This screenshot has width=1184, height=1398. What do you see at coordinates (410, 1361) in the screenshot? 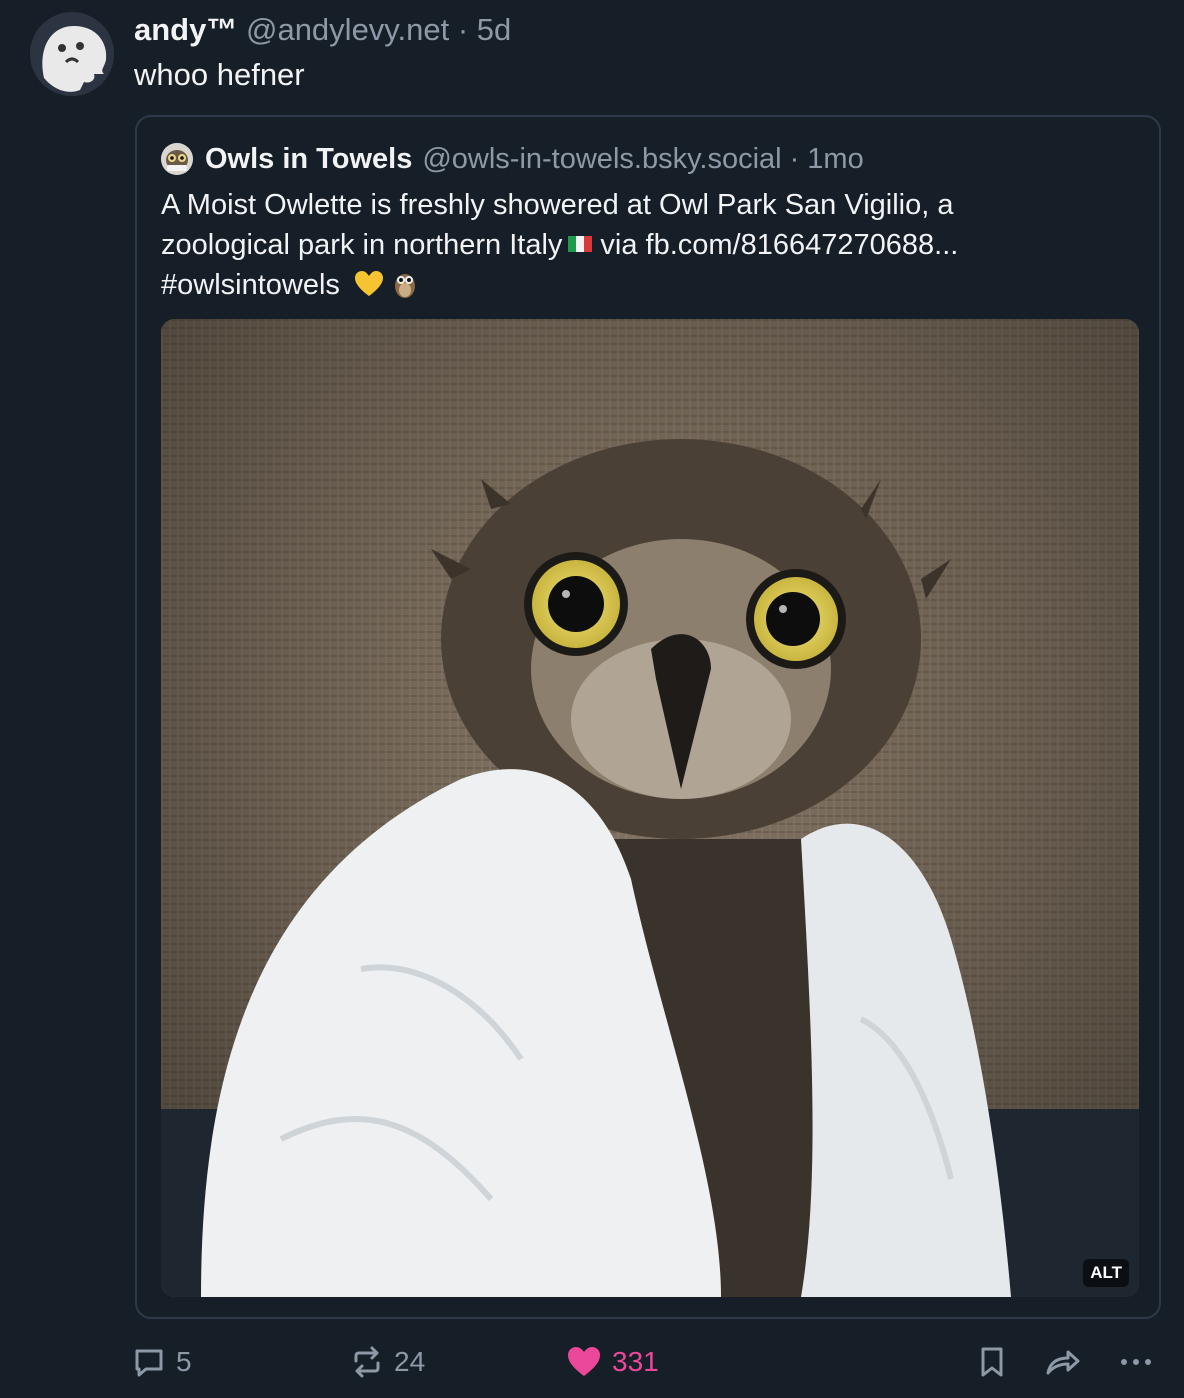
I see `repost-count: 24` at bounding box center [410, 1361].